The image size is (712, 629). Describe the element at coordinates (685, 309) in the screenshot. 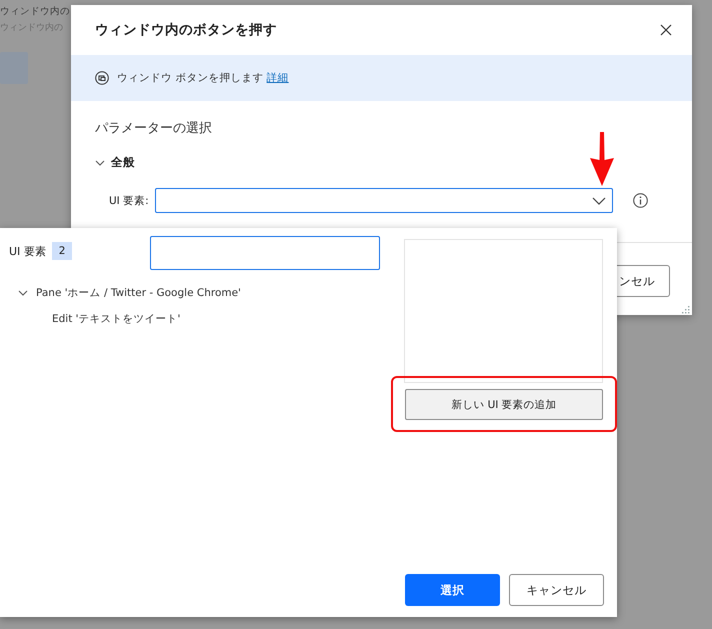

I see `resize-grip-icon` at that location.